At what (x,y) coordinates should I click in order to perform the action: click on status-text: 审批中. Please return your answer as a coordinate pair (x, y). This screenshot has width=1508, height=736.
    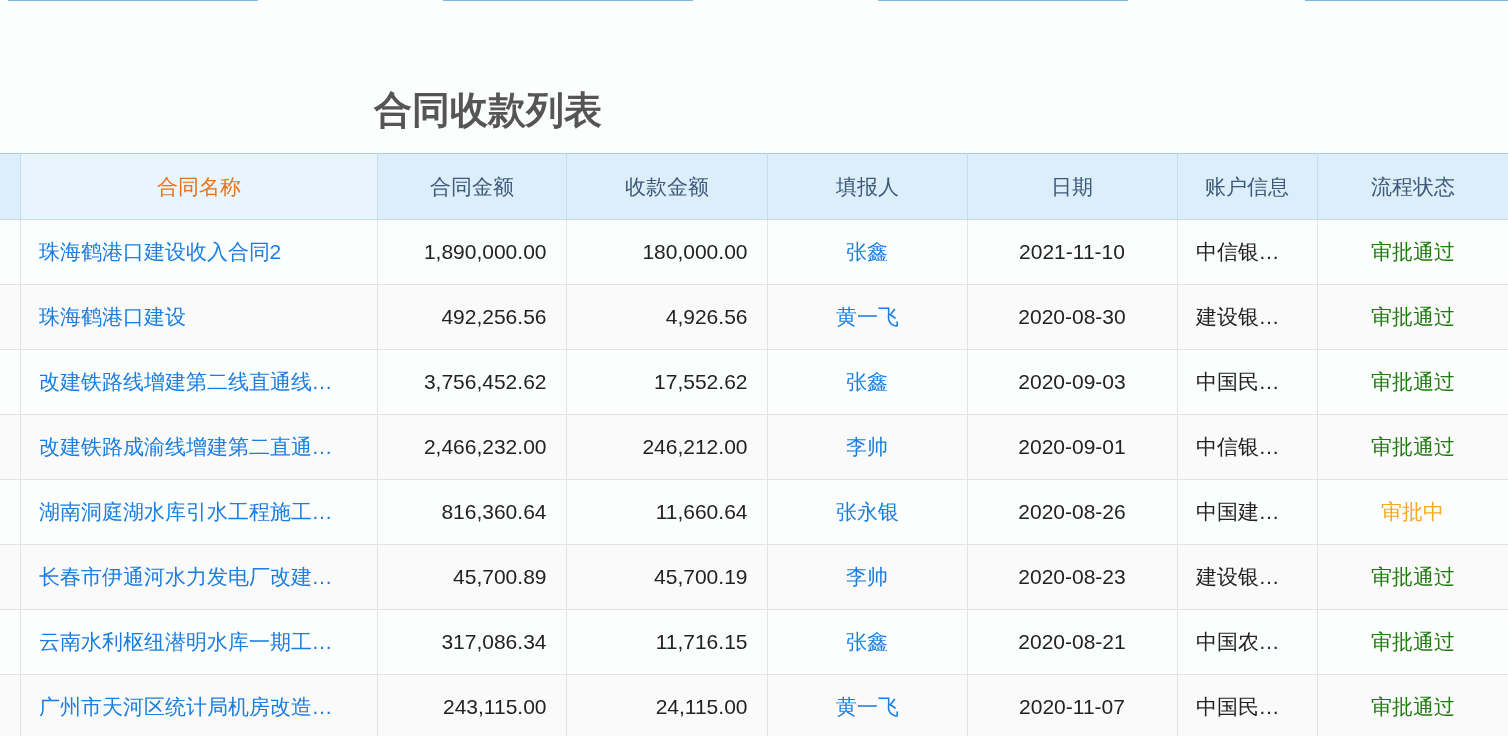
    Looking at the image, I should click on (1413, 512).